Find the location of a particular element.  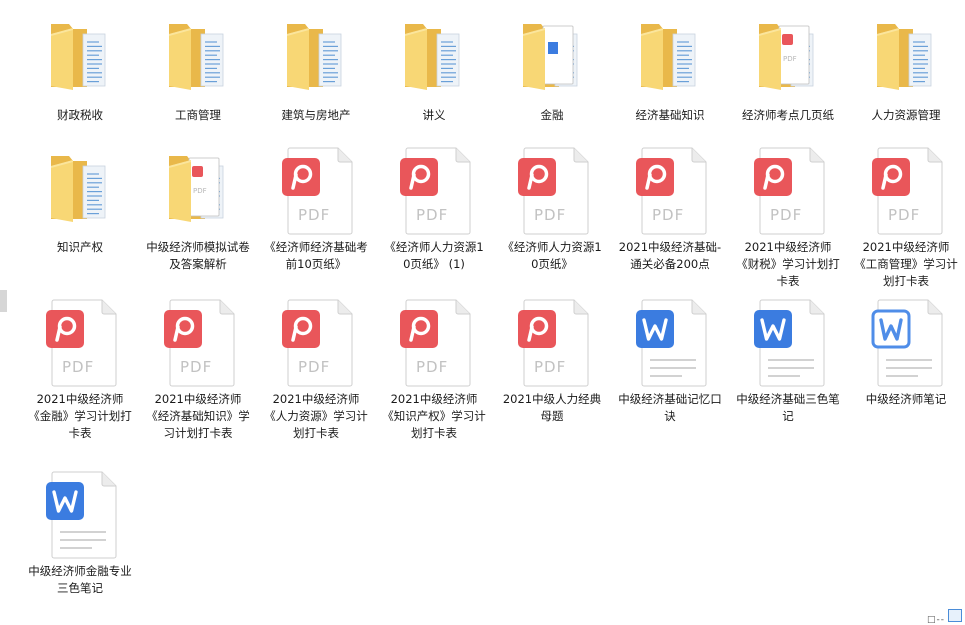

file-label: 《经济师人力资源10页纸》 (1) is located at coordinates (434, 255).